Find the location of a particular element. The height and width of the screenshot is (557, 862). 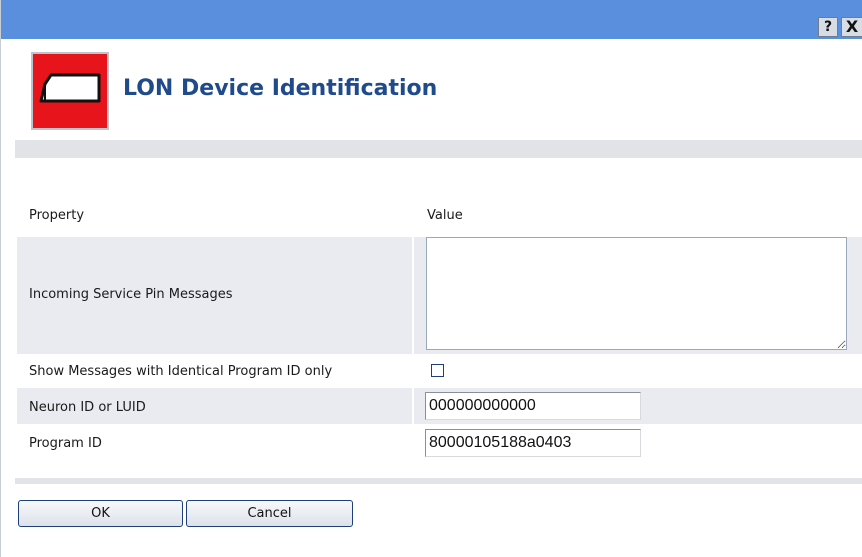

property-label-cell: Neuron ID or LUID is located at coordinates (214, 406).